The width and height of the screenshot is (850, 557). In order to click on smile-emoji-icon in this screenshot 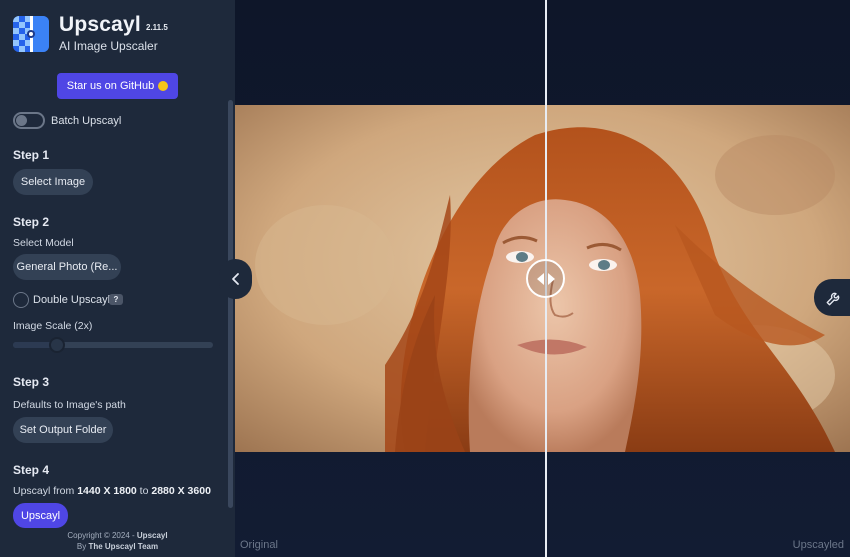, I will do `click(163, 86)`.